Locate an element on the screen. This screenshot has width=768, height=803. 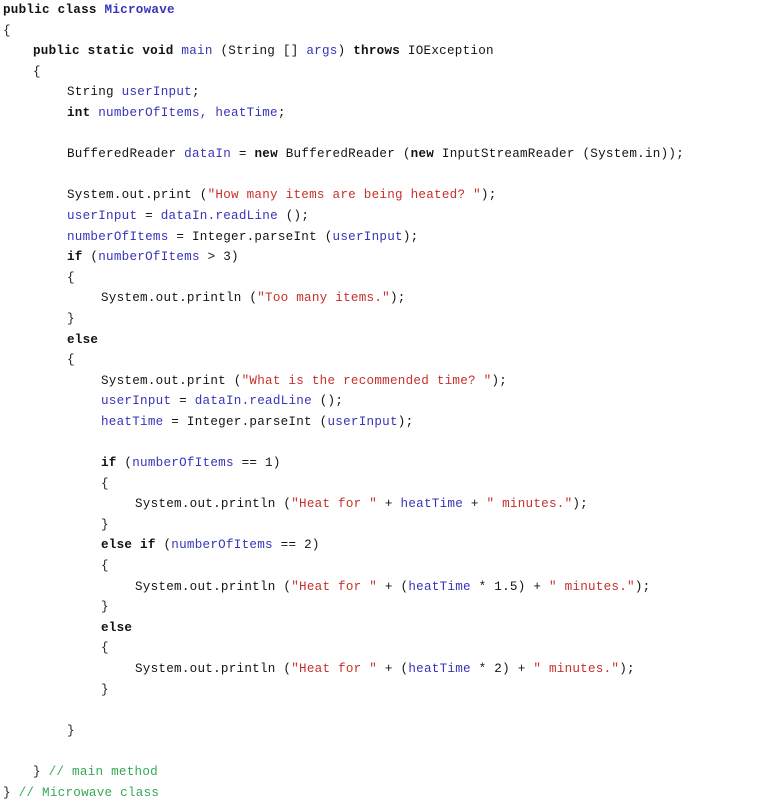
code-token-comment: // Microwave class is located at coordinates (89, 792).